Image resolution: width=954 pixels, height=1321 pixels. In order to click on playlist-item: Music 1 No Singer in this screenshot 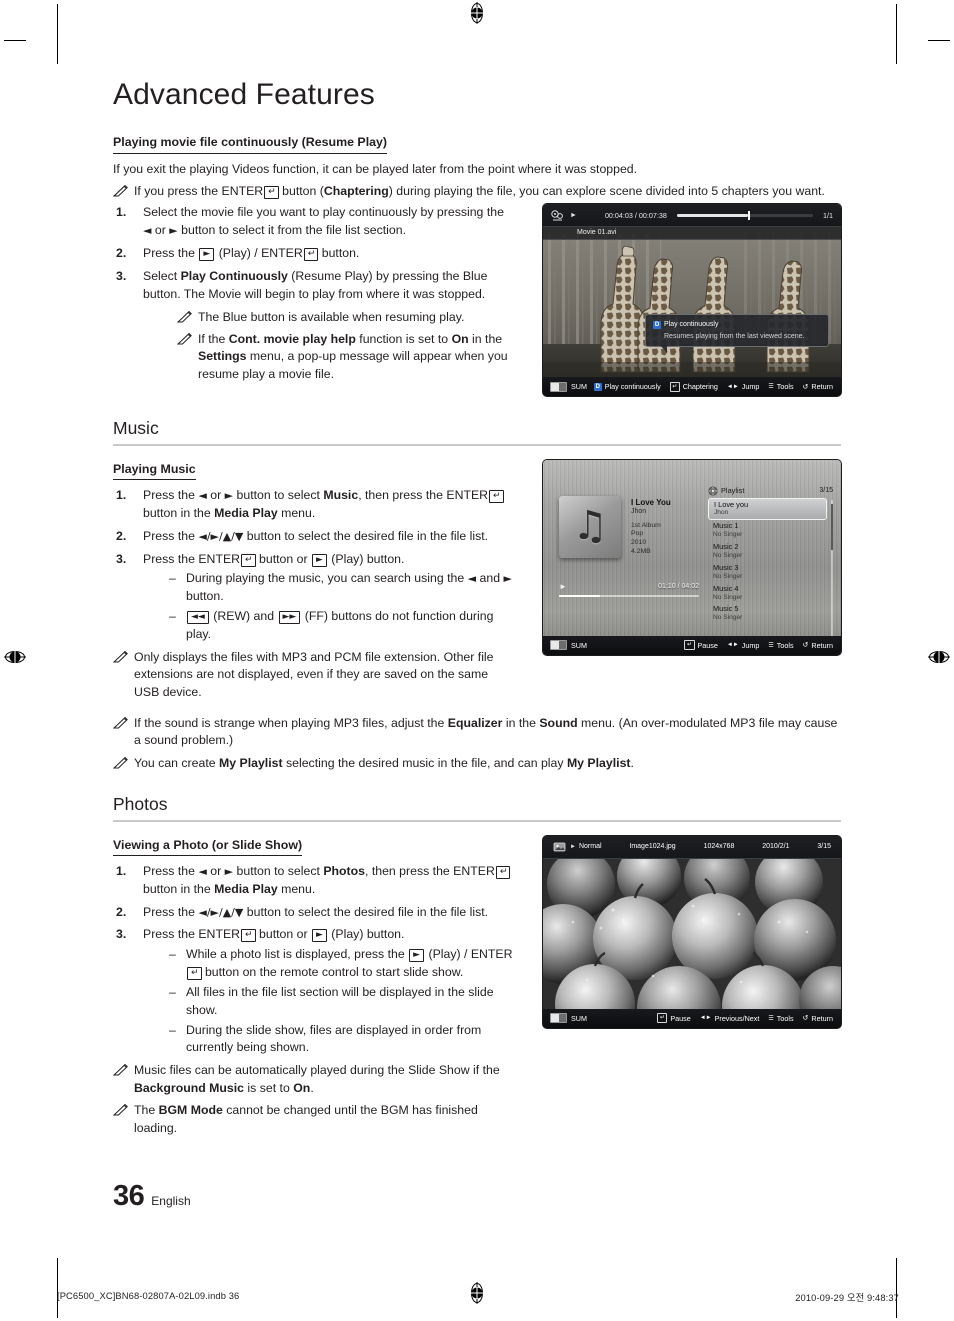, I will do `click(767, 530)`.